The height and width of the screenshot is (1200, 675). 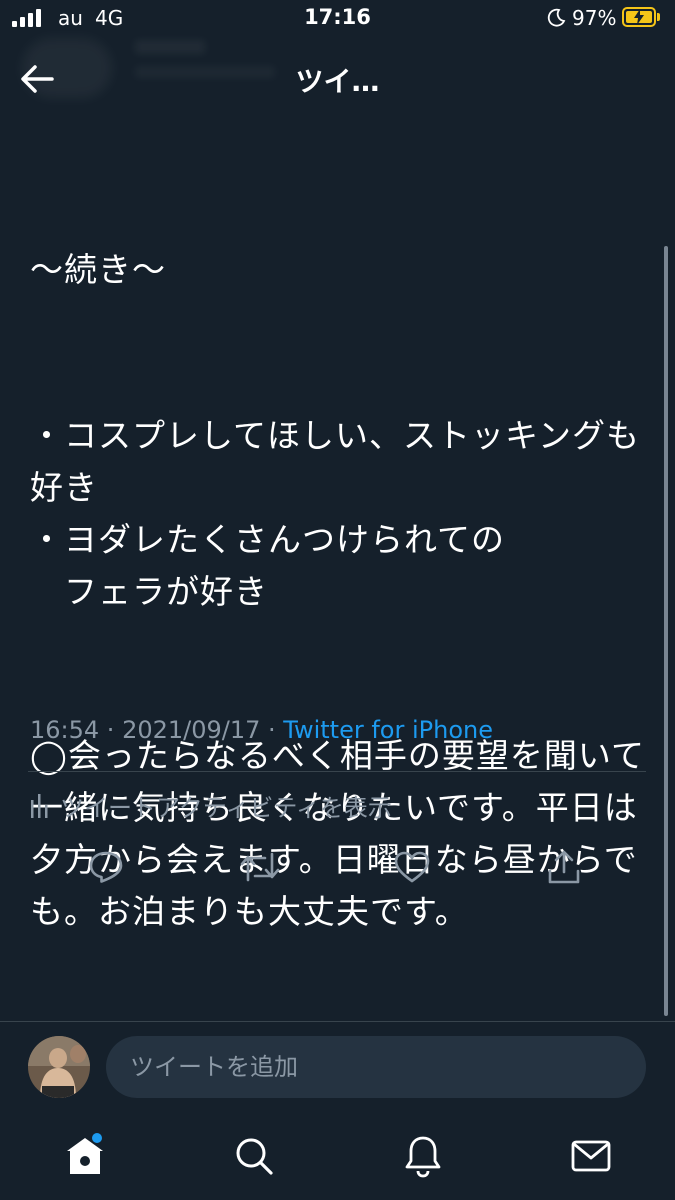 I want to click on notification-dot, so click(x=97, y=1138).